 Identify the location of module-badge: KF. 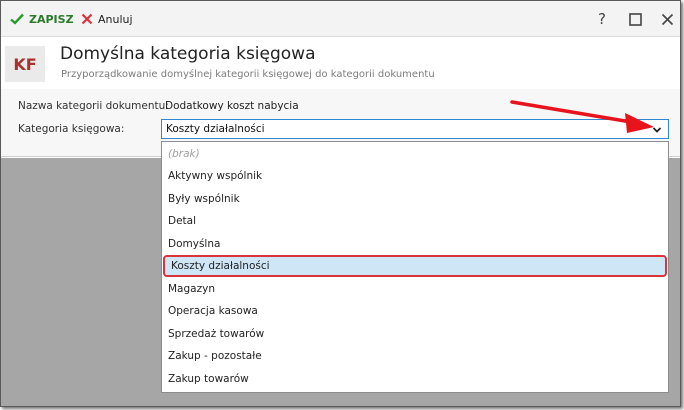
(25, 64).